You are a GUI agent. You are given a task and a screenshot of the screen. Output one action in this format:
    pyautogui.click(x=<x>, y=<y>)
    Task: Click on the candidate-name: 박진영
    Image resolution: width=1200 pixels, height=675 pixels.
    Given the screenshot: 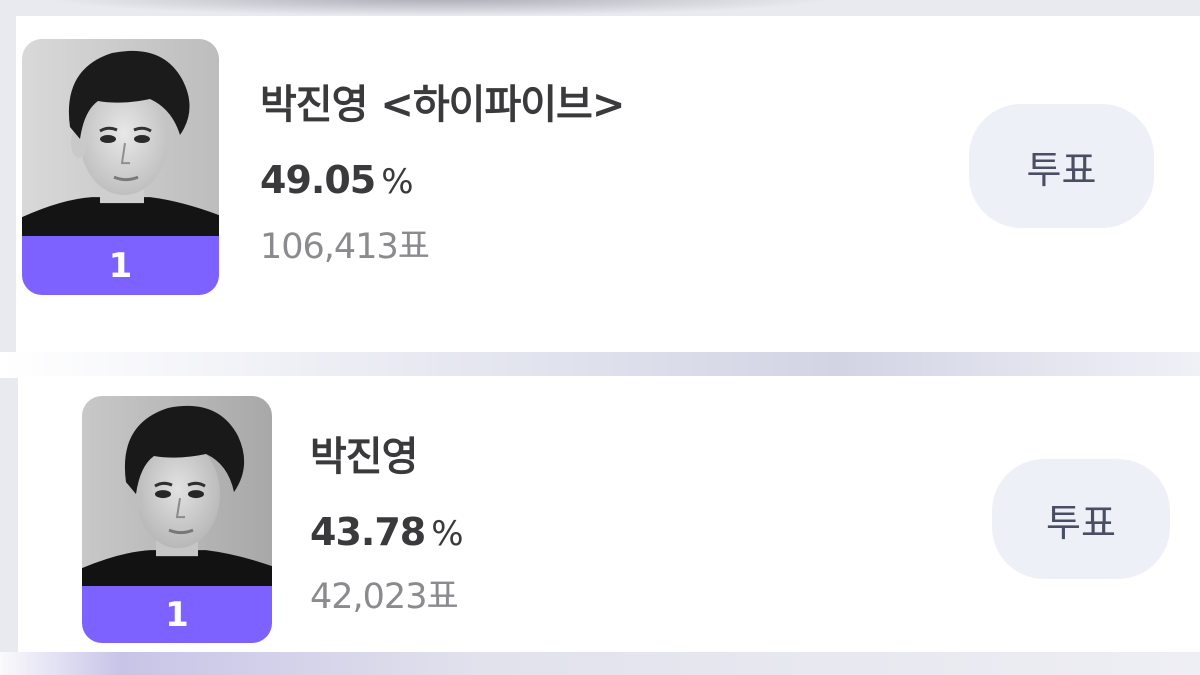 What is the action you would take?
    pyautogui.click(x=364, y=457)
    